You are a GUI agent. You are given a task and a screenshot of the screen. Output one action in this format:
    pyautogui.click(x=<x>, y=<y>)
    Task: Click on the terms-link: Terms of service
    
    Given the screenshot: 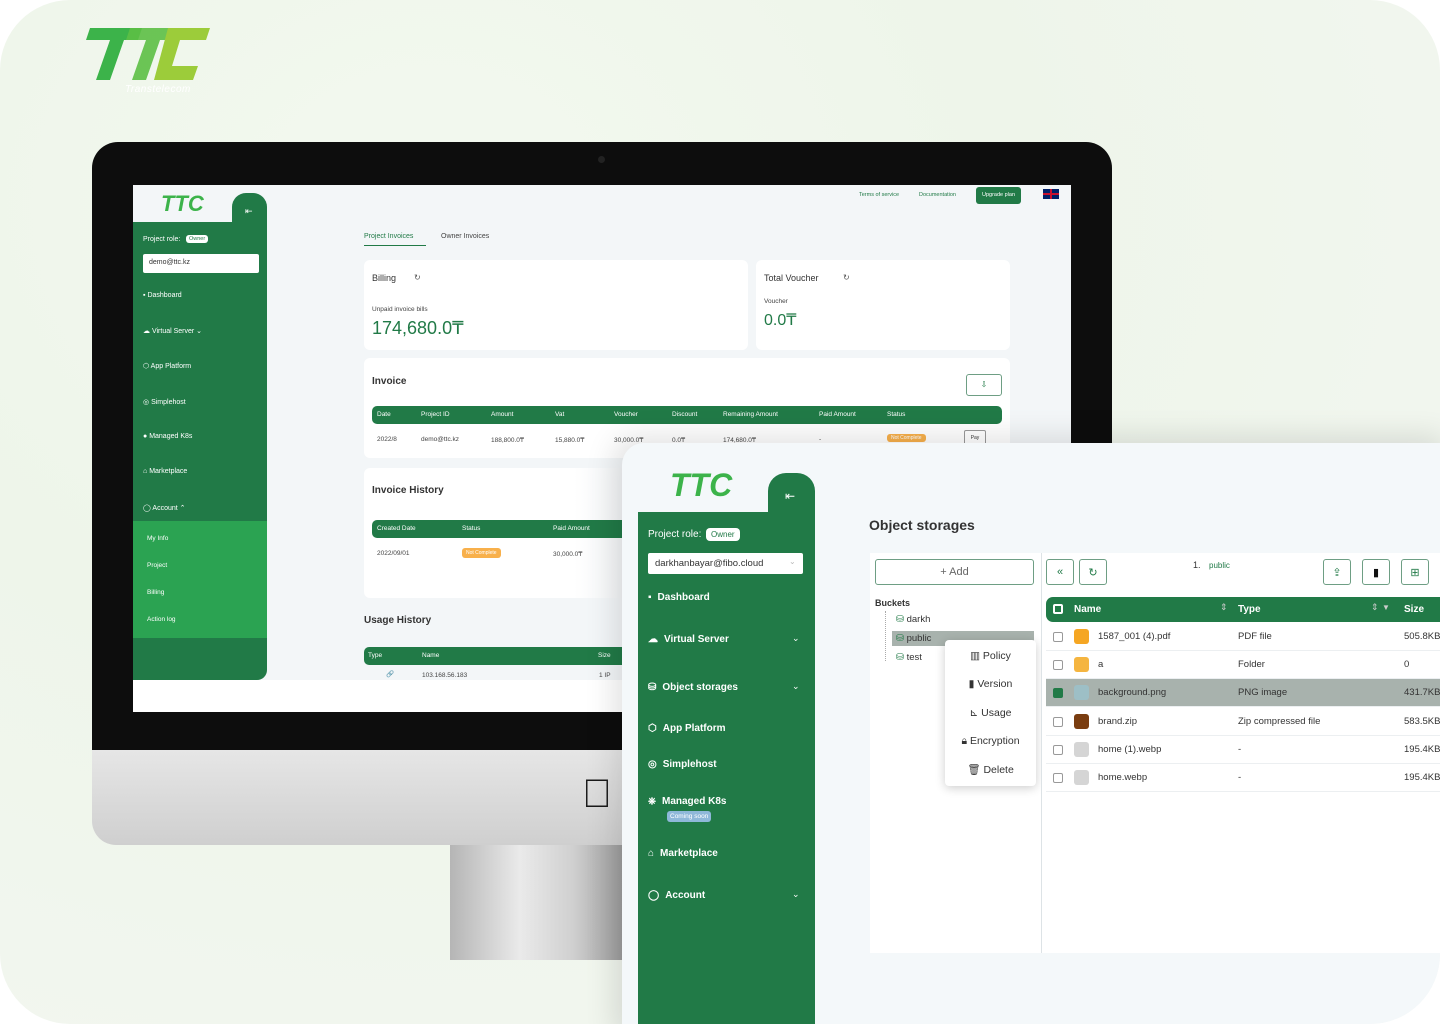 What is the action you would take?
    pyautogui.click(x=879, y=195)
    